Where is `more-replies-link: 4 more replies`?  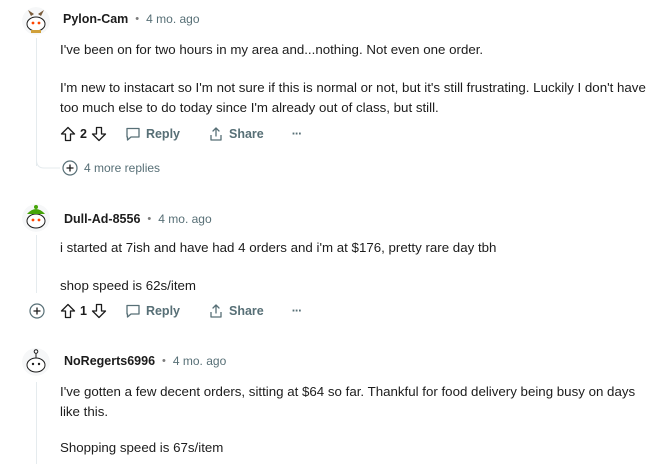 more-replies-link: 4 more replies is located at coordinates (111, 168).